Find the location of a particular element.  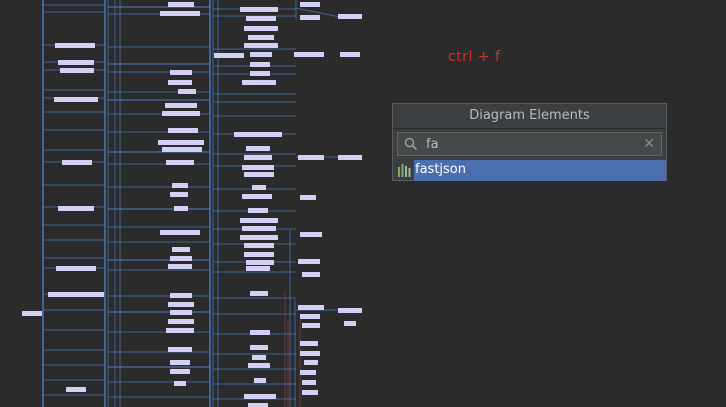

search-input is located at coordinates (531, 144).